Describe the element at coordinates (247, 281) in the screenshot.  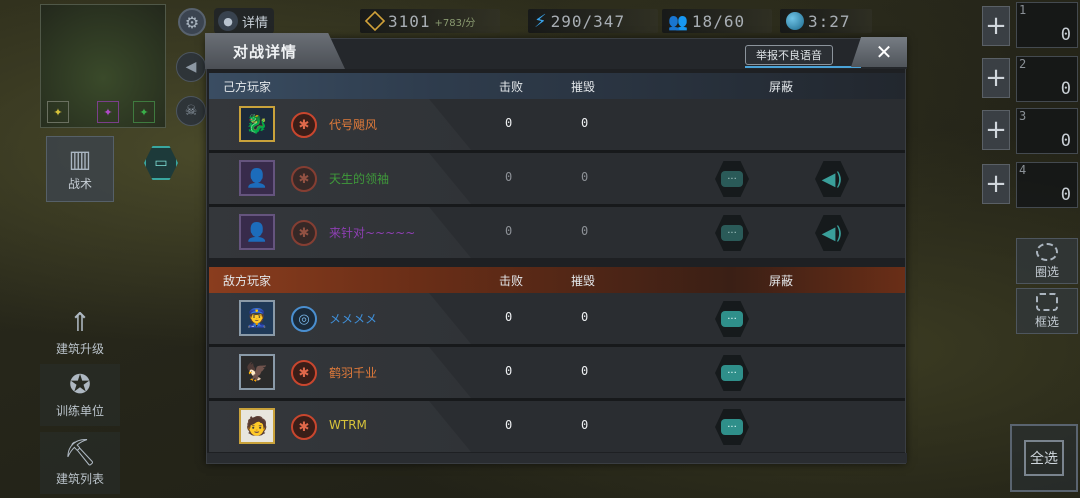
I see `enemy-label: 敌方玩家` at that location.